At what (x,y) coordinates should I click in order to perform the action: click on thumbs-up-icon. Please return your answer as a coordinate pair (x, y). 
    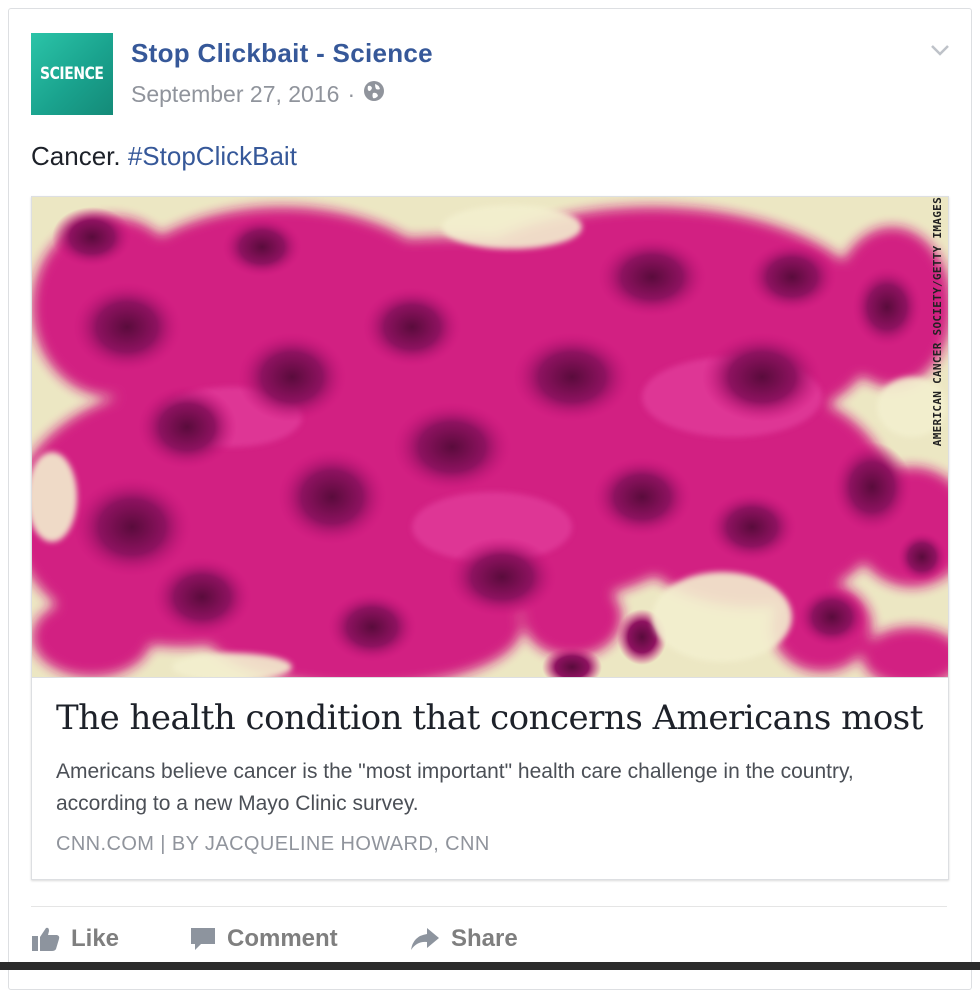
    Looking at the image, I should click on (46, 939).